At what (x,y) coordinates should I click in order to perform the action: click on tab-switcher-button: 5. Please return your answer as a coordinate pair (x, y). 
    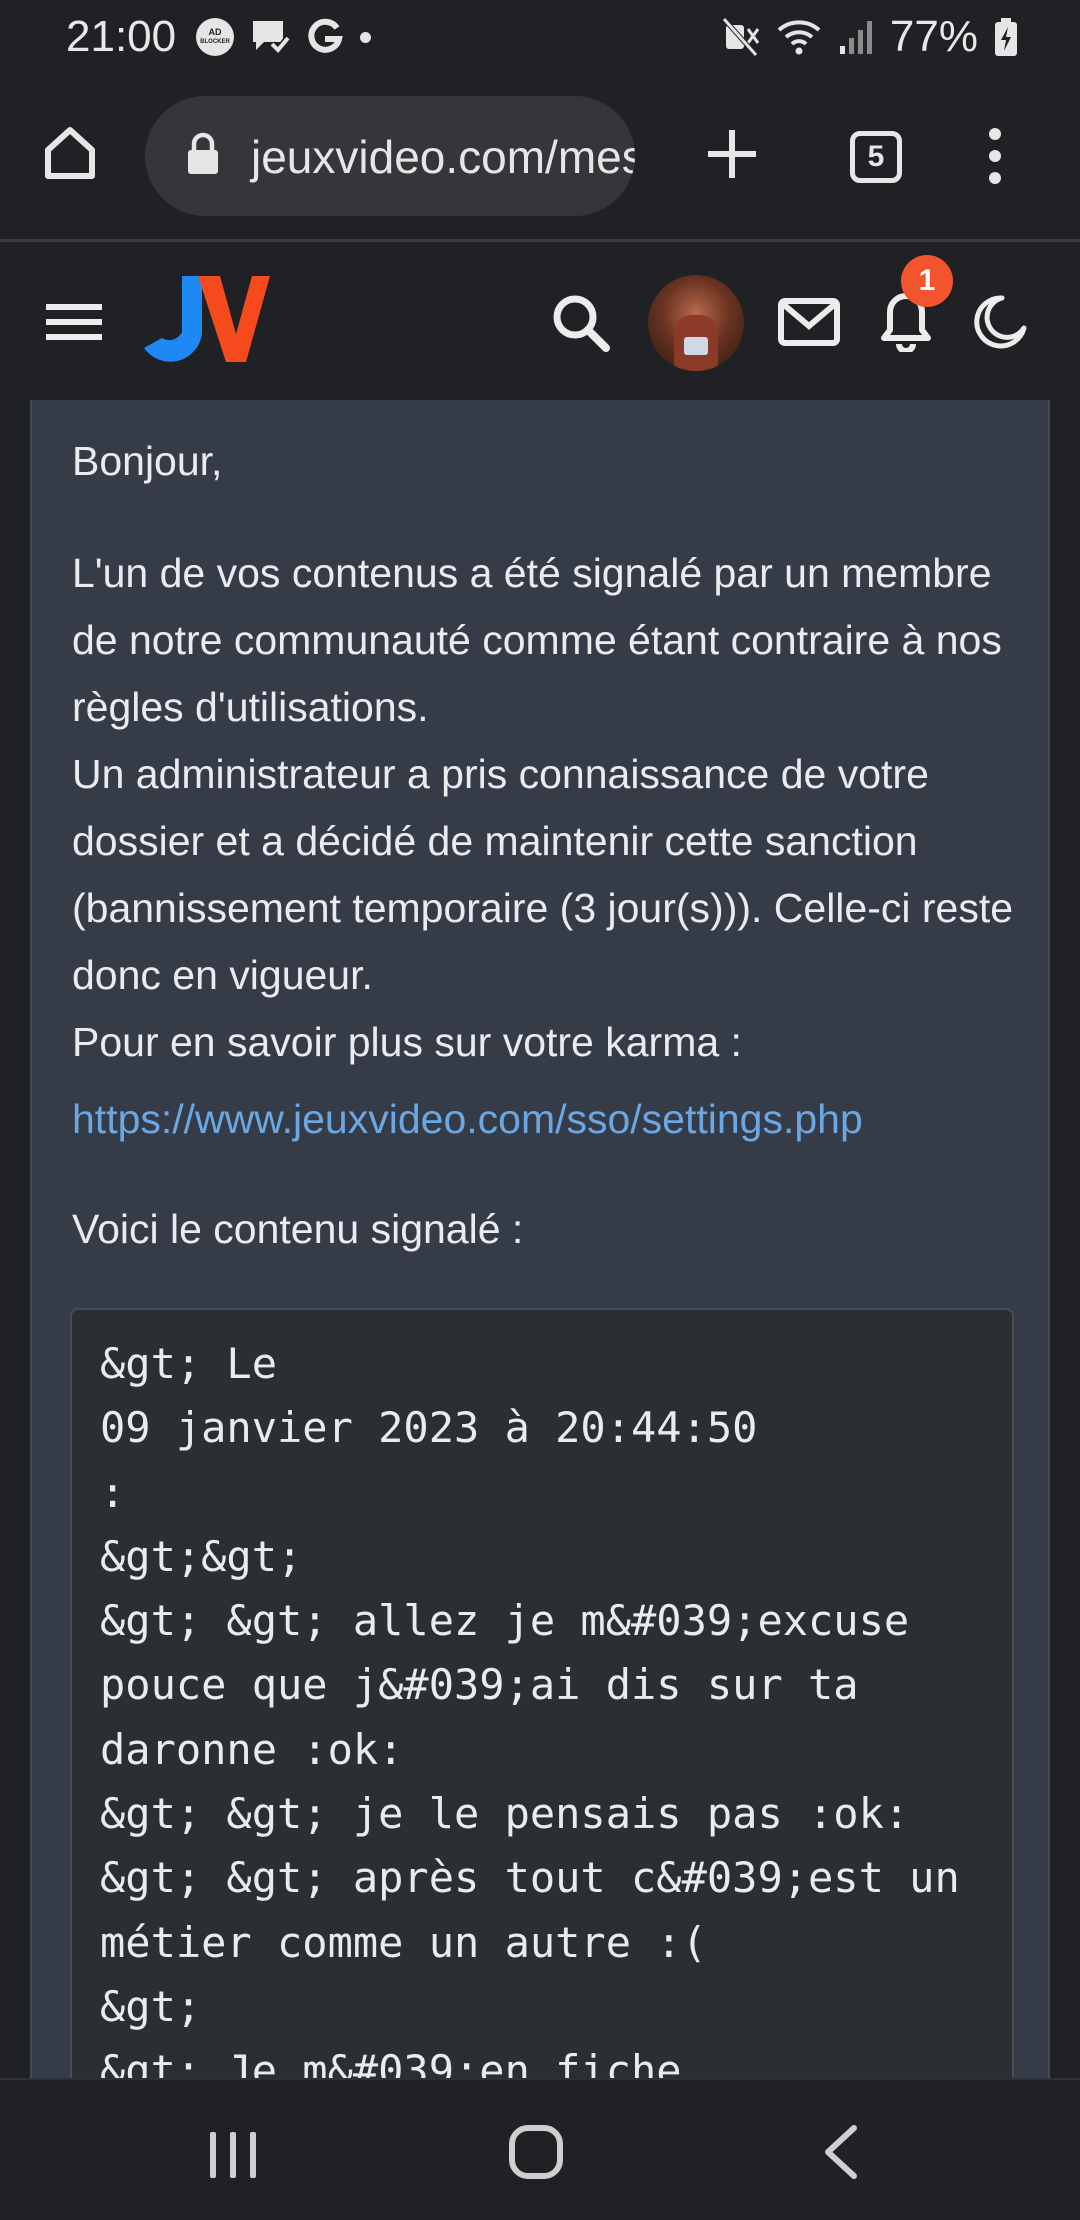
    Looking at the image, I should click on (876, 157).